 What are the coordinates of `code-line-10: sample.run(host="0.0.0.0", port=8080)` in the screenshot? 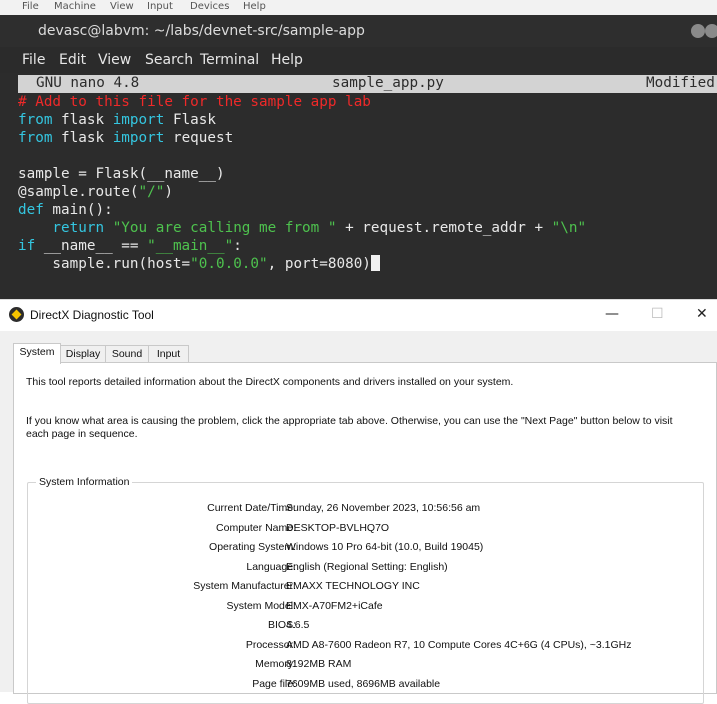 It's located at (199, 264).